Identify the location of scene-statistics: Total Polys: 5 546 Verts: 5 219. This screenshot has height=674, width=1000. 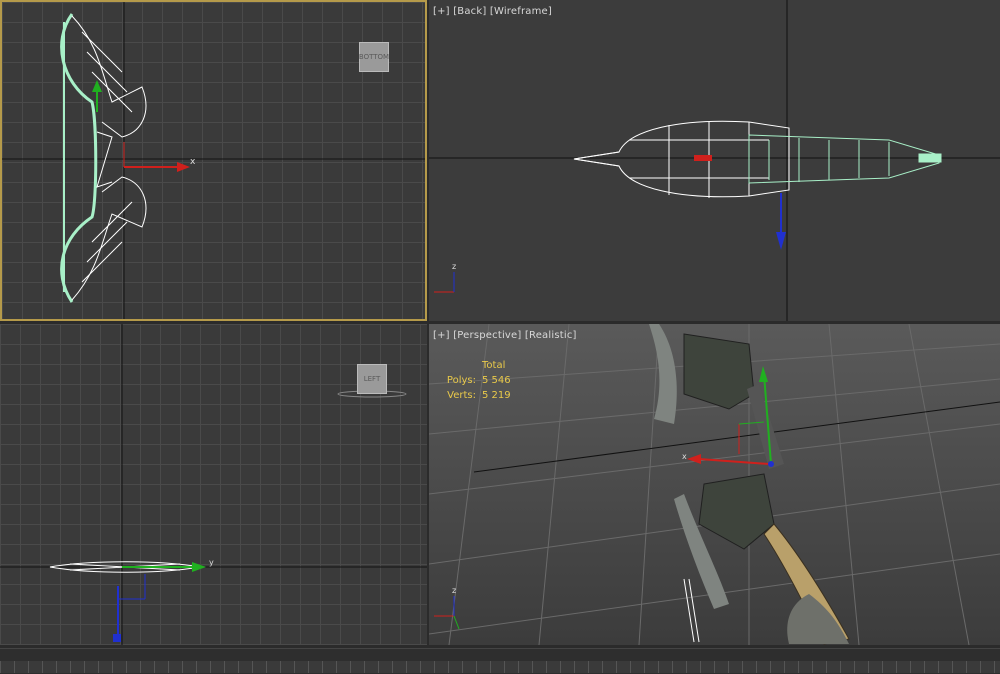
(476, 380).